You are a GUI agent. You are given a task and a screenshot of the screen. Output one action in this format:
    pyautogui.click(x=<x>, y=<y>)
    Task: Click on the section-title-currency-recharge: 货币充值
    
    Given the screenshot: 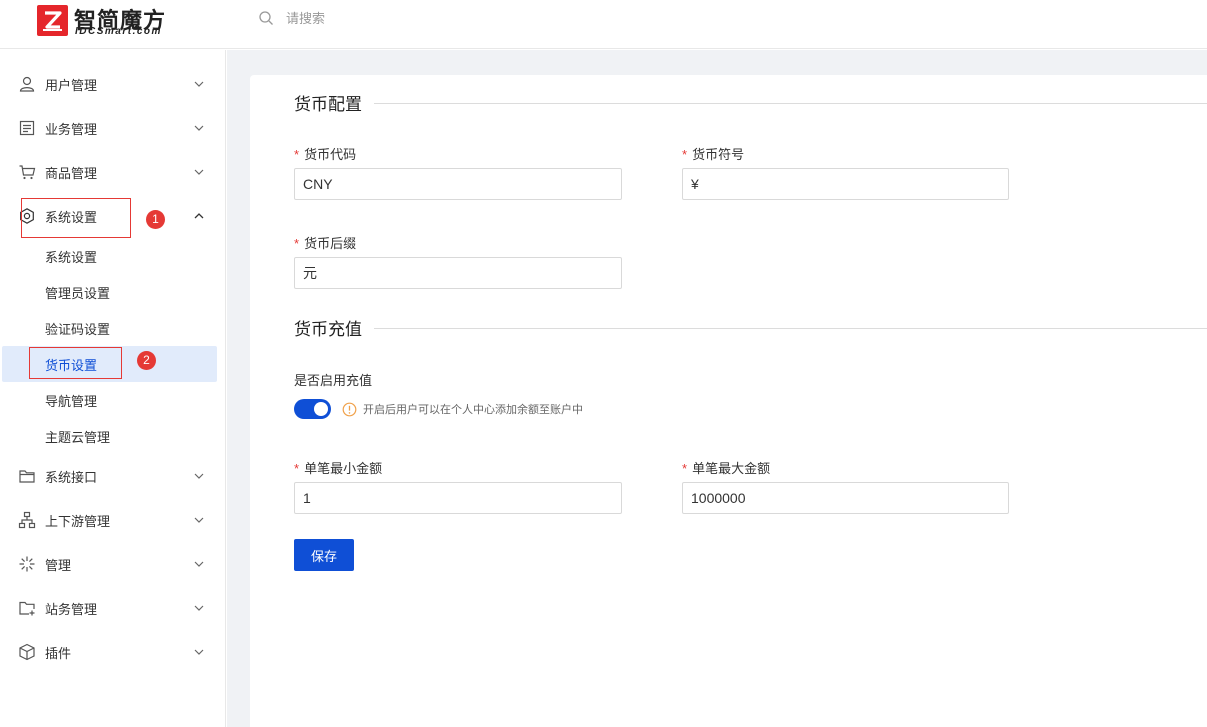 What is the action you would take?
    pyautogui.click(x=334, y=327)
    